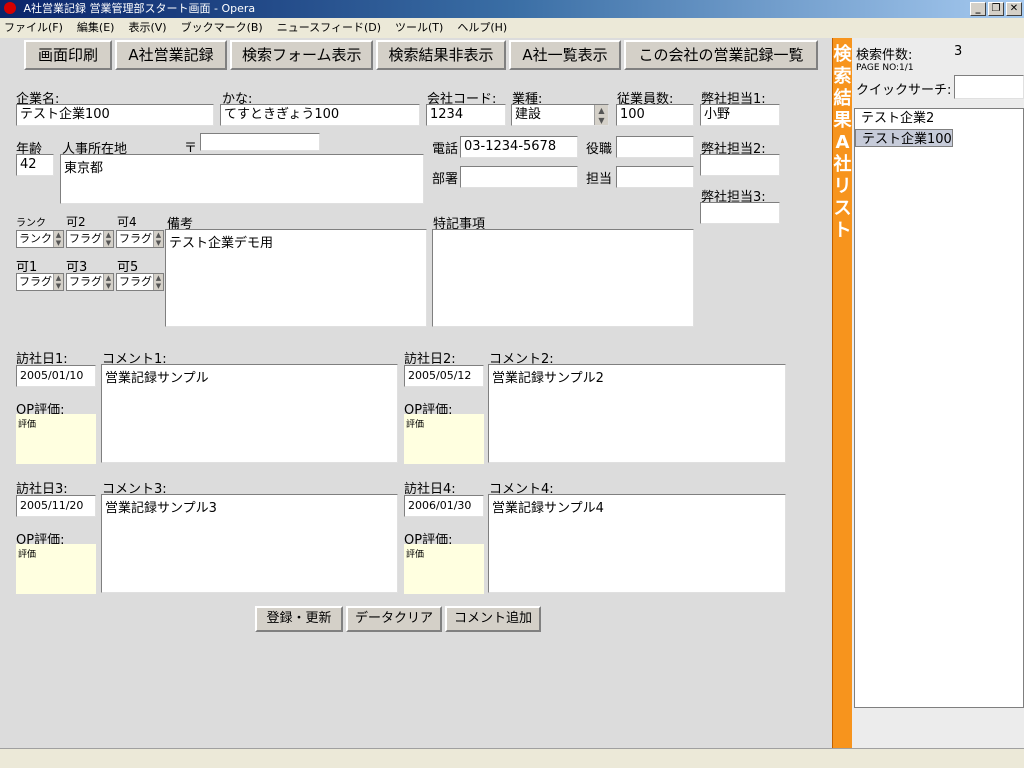  What do you see at coordinates (140, 239) in the screenshot?
I see `ka4-select: フラグ ▲ ▼` at bounding box center [140, 239].